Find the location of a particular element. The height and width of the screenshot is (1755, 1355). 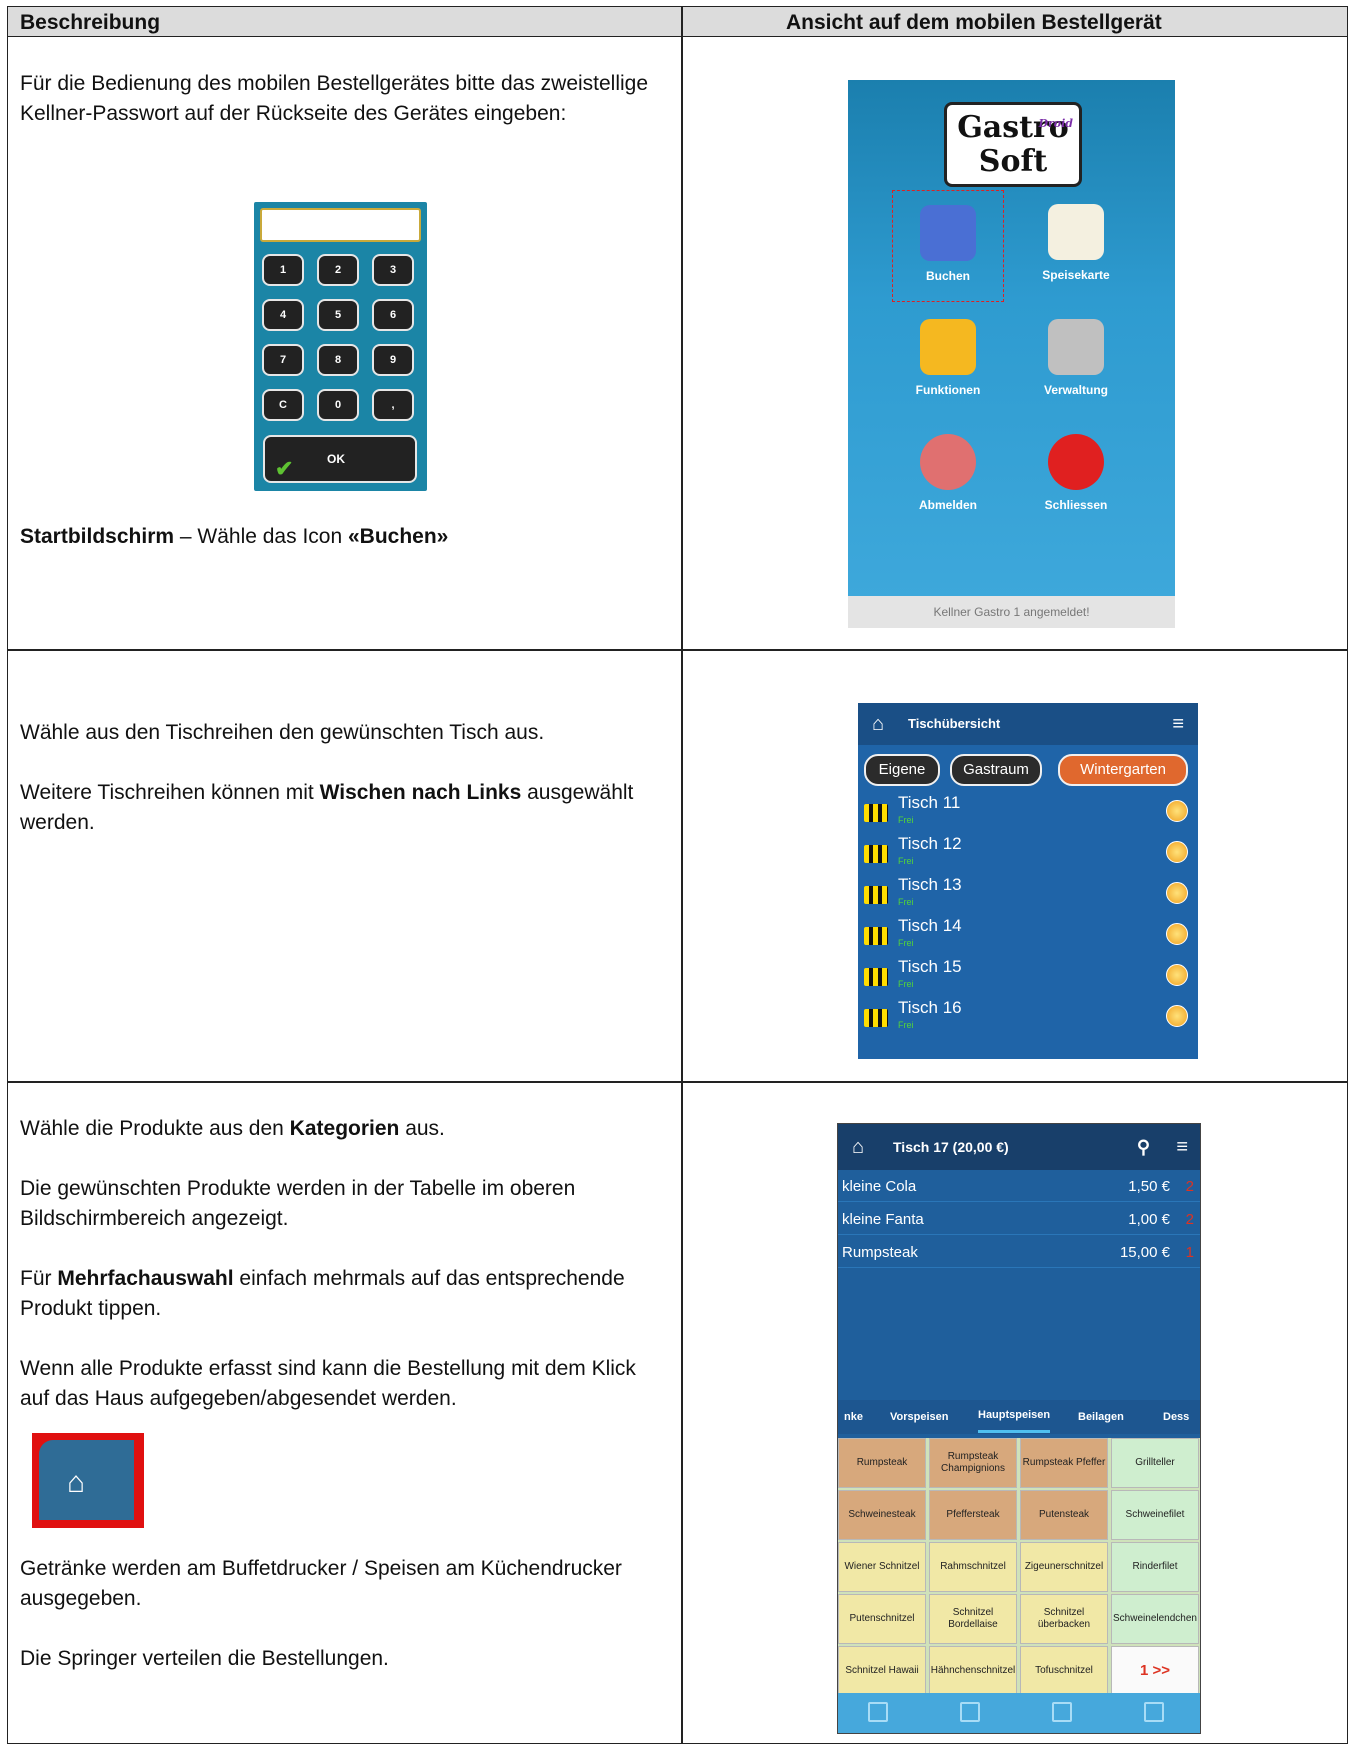

product-tile: Schweinelendchen is located at coordinates (1155, 1619).